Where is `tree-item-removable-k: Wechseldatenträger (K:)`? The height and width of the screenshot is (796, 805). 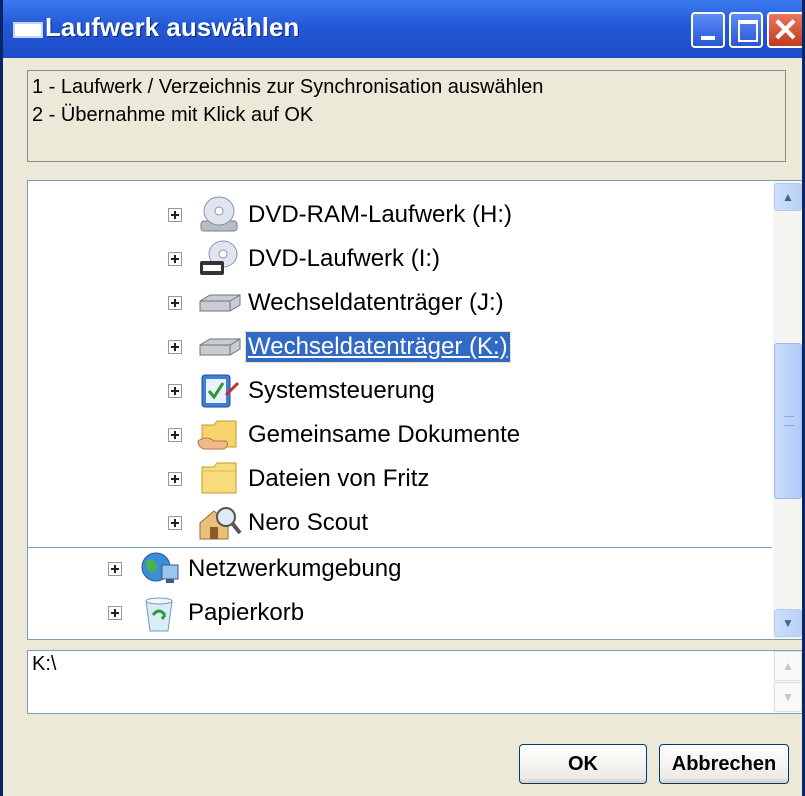
tree-item-removable-k: Wechseldatenträger (K:) is located at coordinates (339, 347).